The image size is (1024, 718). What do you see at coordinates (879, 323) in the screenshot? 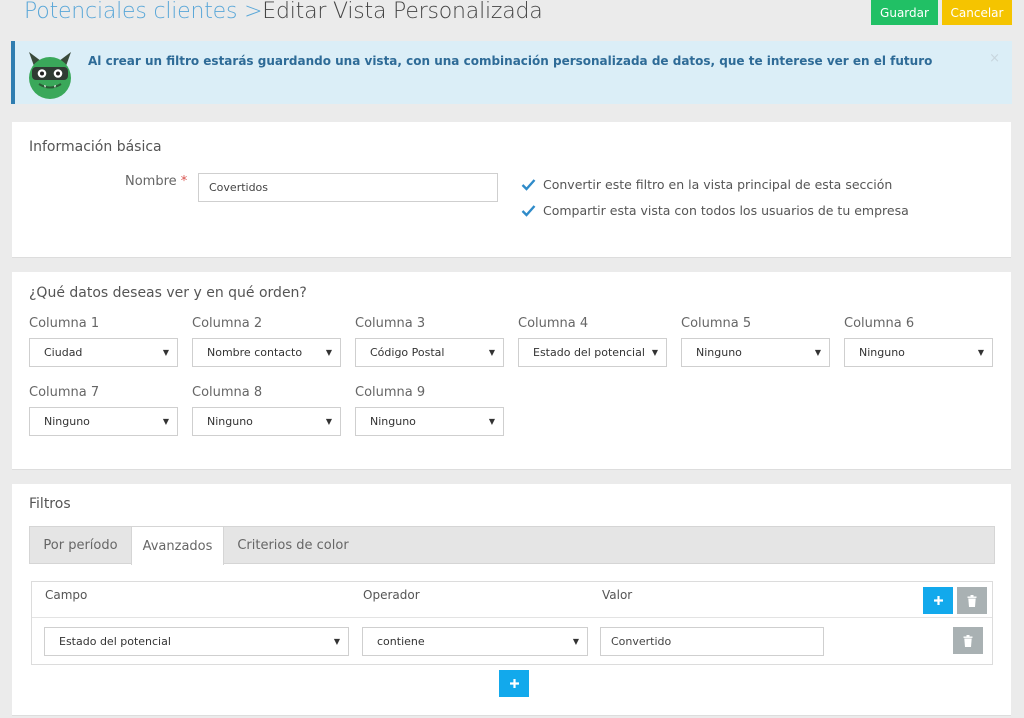
I see `column-label: Columna 6` at bounding box center [879, 323].